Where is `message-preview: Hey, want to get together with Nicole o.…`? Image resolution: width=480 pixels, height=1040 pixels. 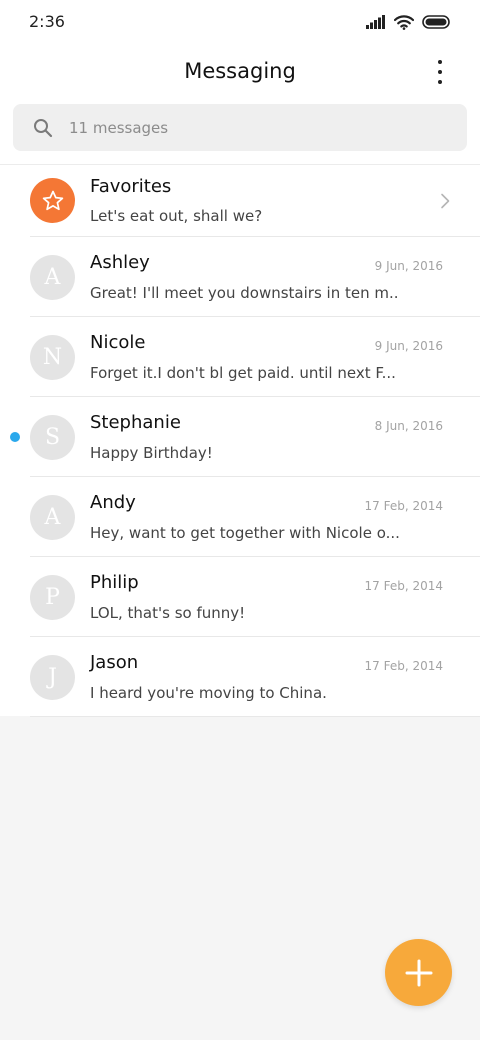
message-preview: Hey, want to get together with Nicole o.… is located at coordinates (245, 533).